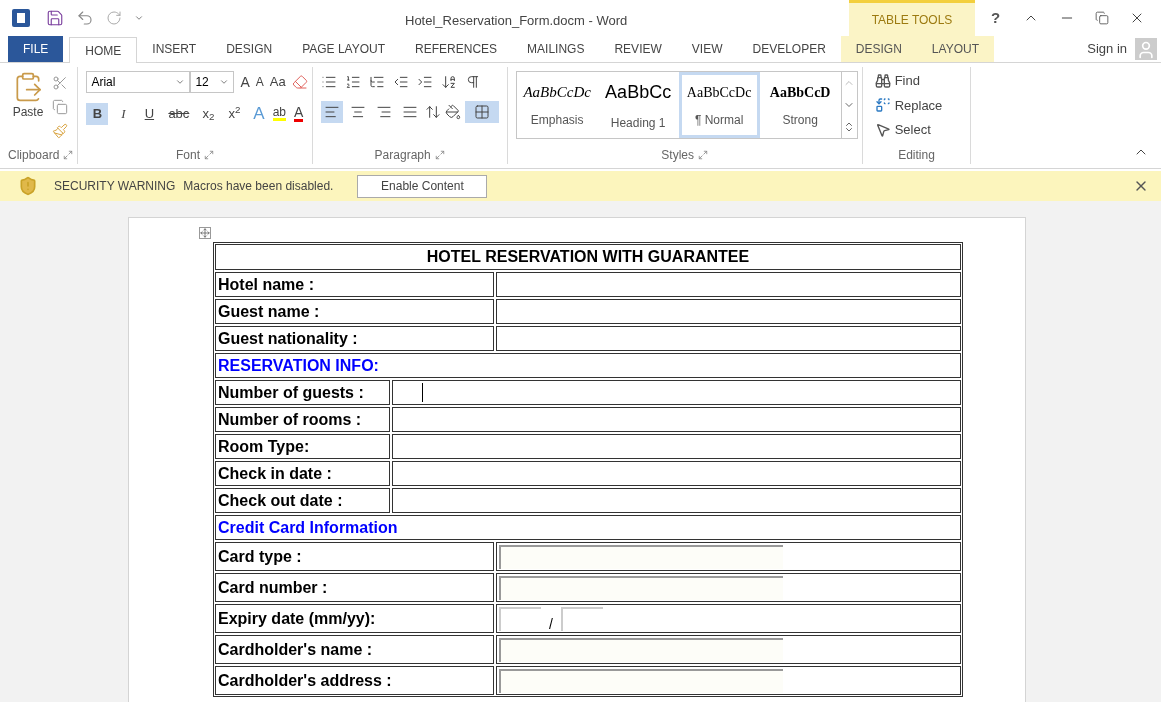  What do you see at coordinates (707, 49) in the screenshot?
I see `ribbon-tab: VIEW` at bounding box center [707, 49].